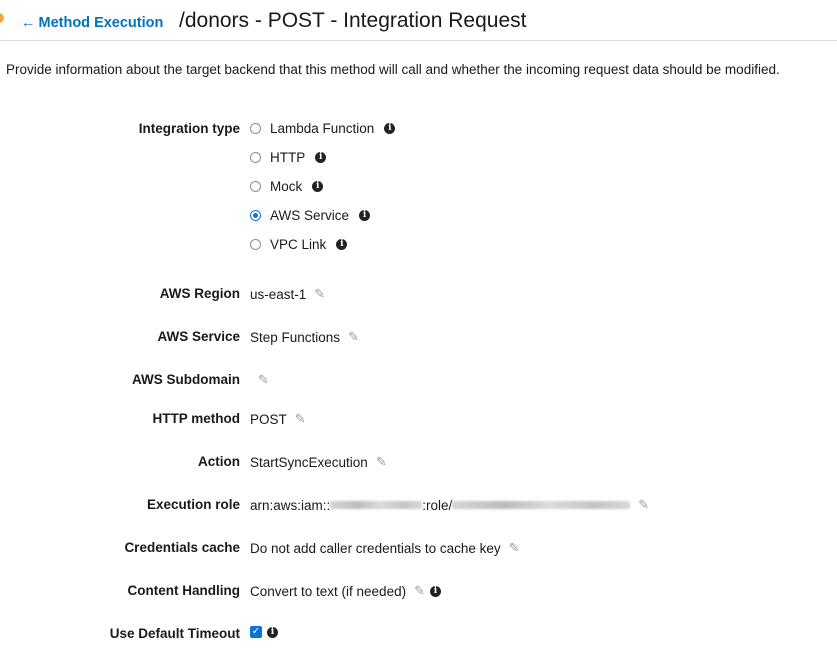 Image resolution: width=837 pixels, height=650 pixels. I want to click on integration-type-row: Integration type, so click(418, 129).